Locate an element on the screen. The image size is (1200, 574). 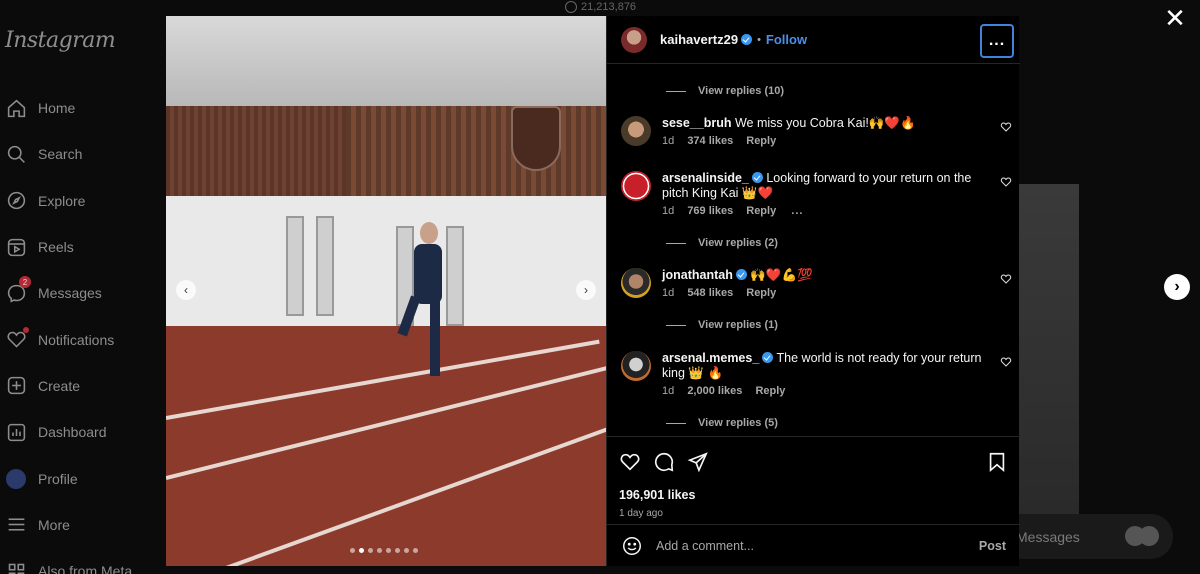
reels-icon is located at coordinates (16, 247).